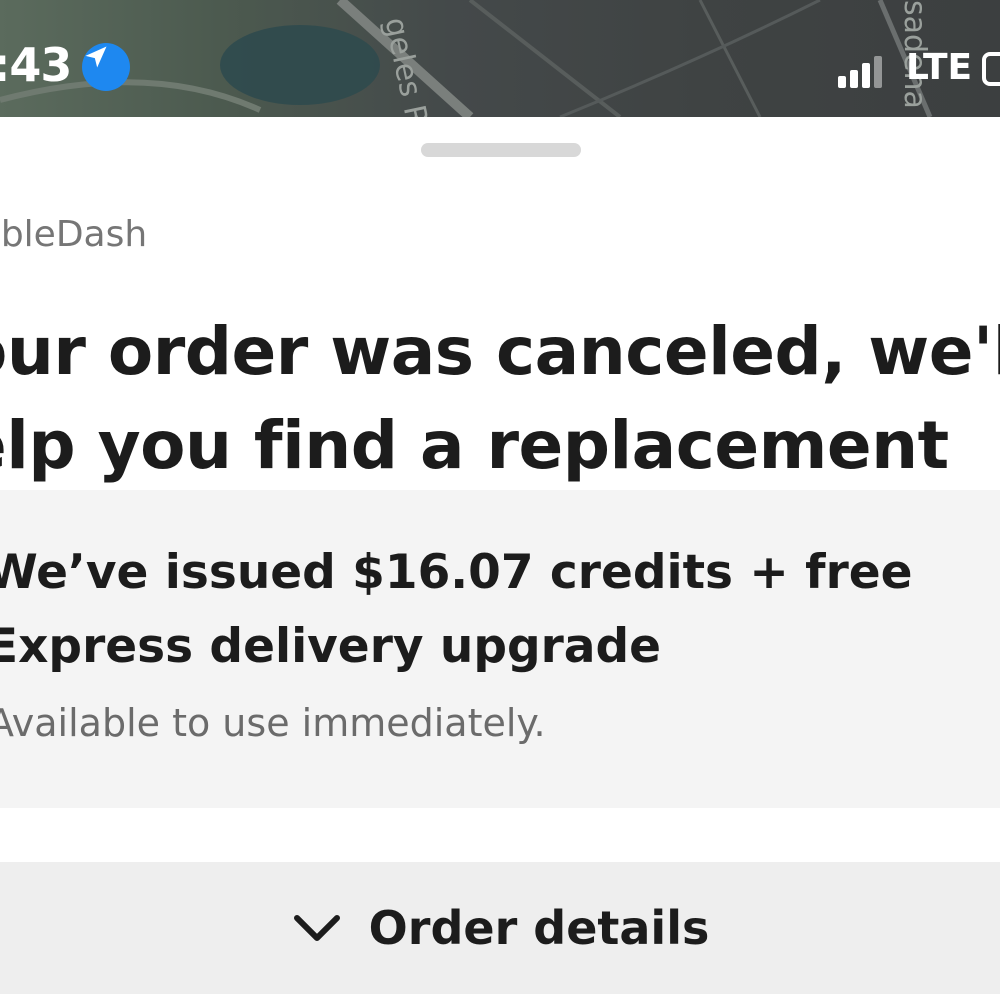 The width and height of the screenshot is (1000, 1000). Describe the element at coordinates (861, 72) in the screenshot. I see `signal-bars-icon` at that location.